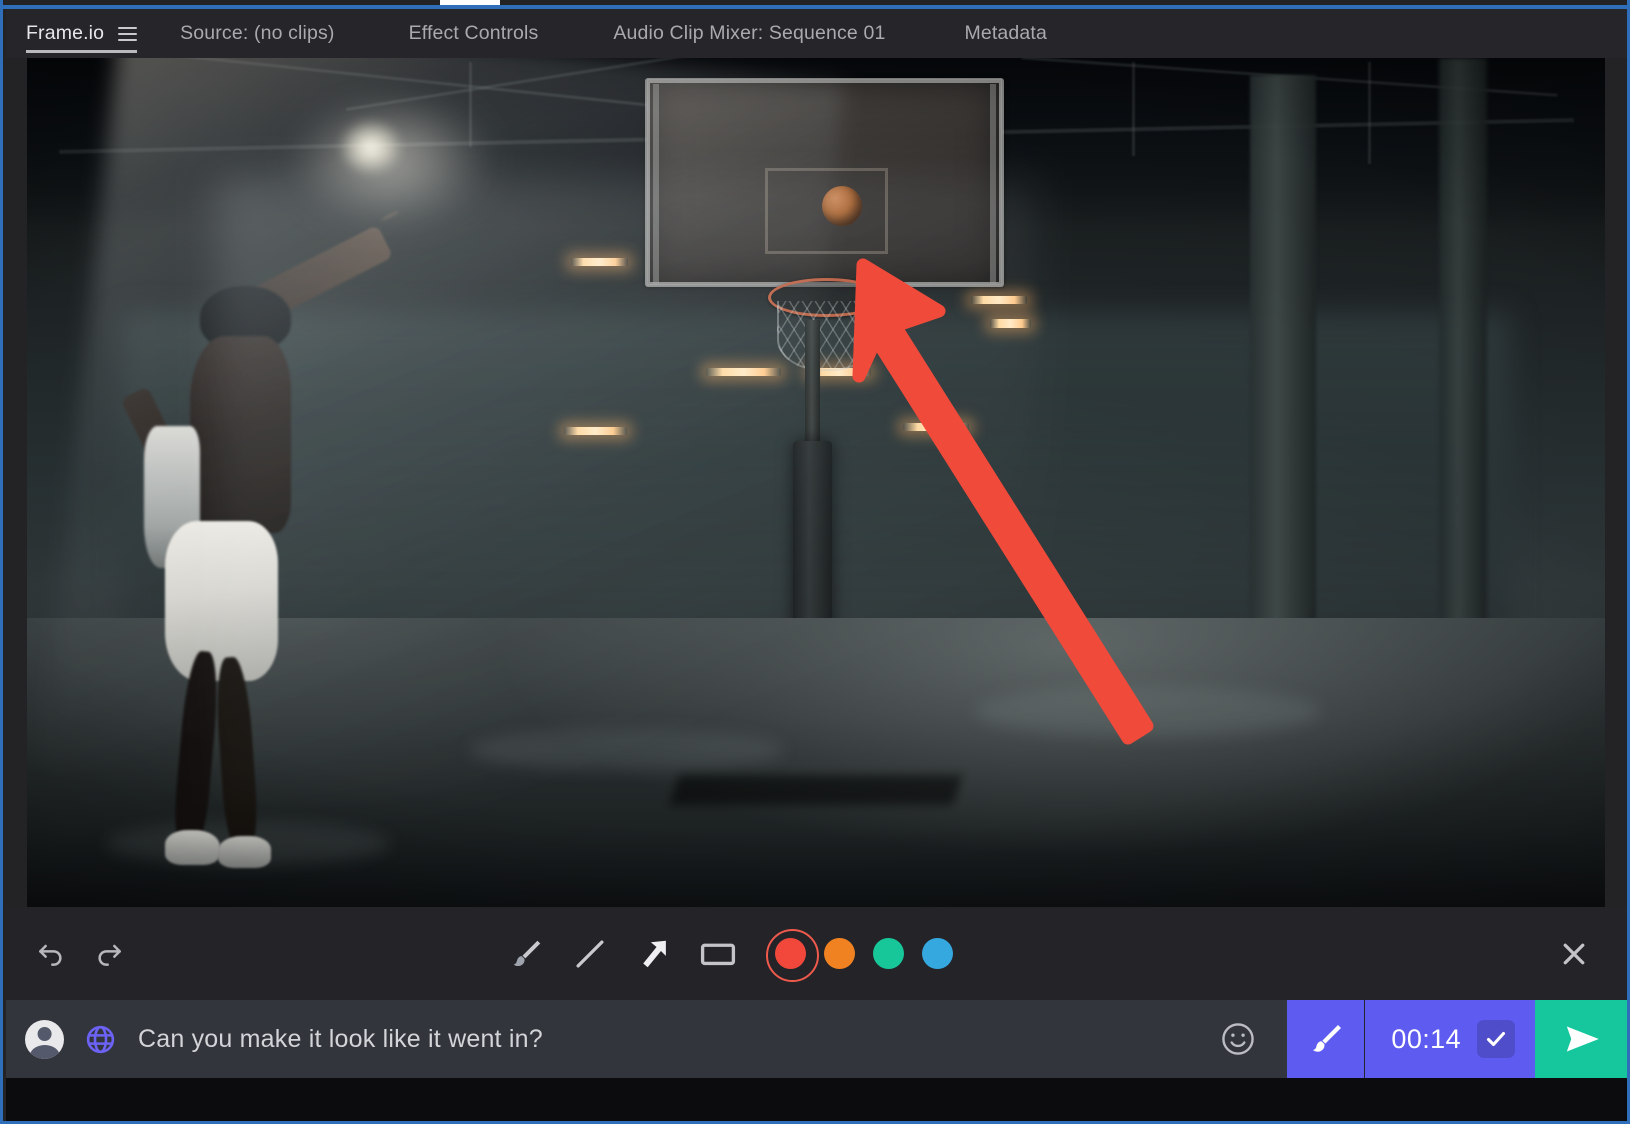 This screenshot has height=1124, width=1630. I want to click on tool-brush, so click(526, 954).